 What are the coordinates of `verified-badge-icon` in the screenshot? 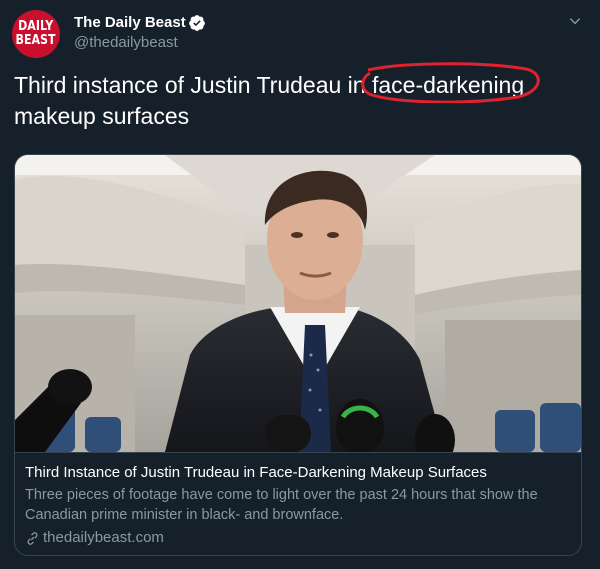 It's located at (197, 23).